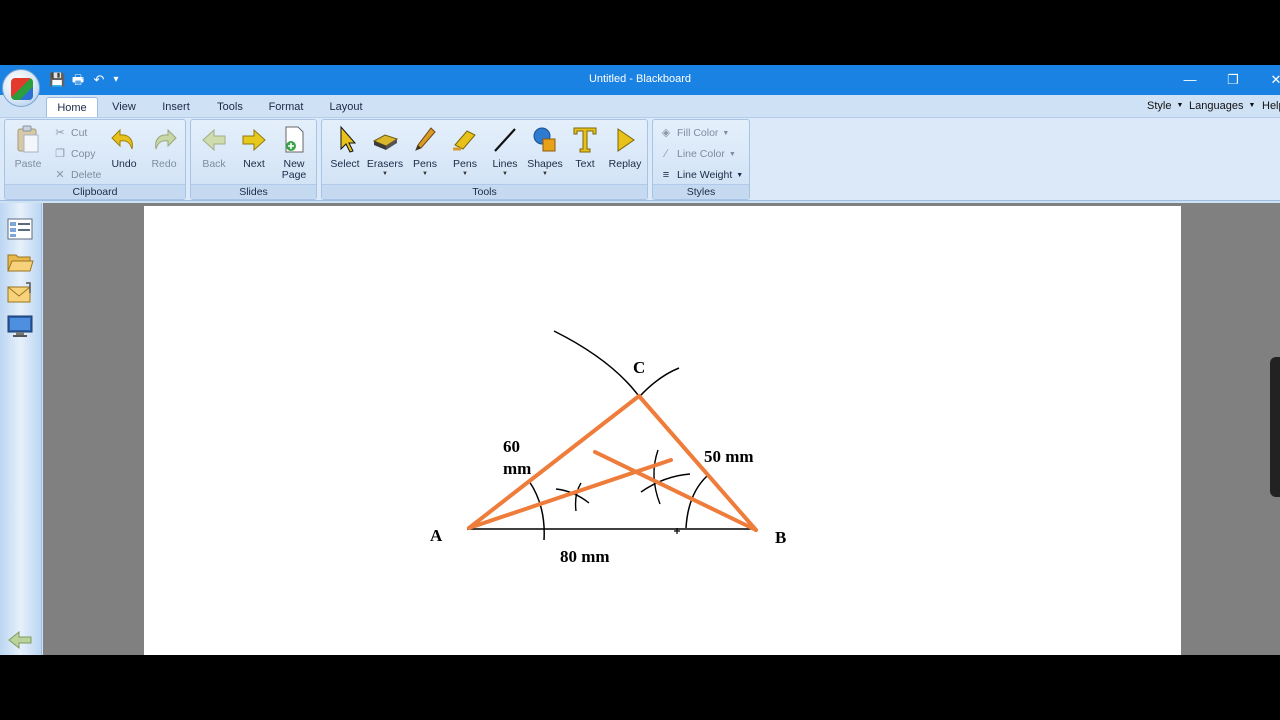  What do you see at coordinates (28, 154) in the screenshot?
I see `paste-button: Paste` at bounding box center [28, 154].